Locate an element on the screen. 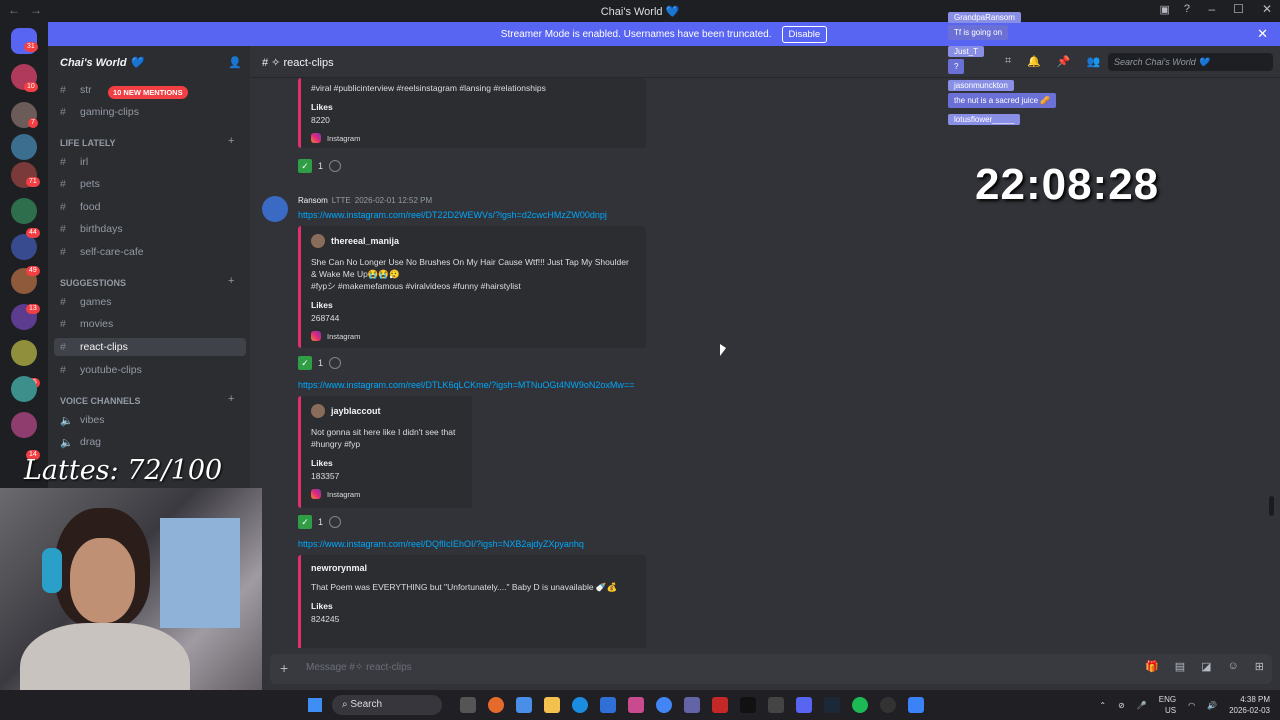 Image resolution: width=1280 pixels, height=720 pixels. apps-icon: ⊞ is located at coordinates (1259, 666).